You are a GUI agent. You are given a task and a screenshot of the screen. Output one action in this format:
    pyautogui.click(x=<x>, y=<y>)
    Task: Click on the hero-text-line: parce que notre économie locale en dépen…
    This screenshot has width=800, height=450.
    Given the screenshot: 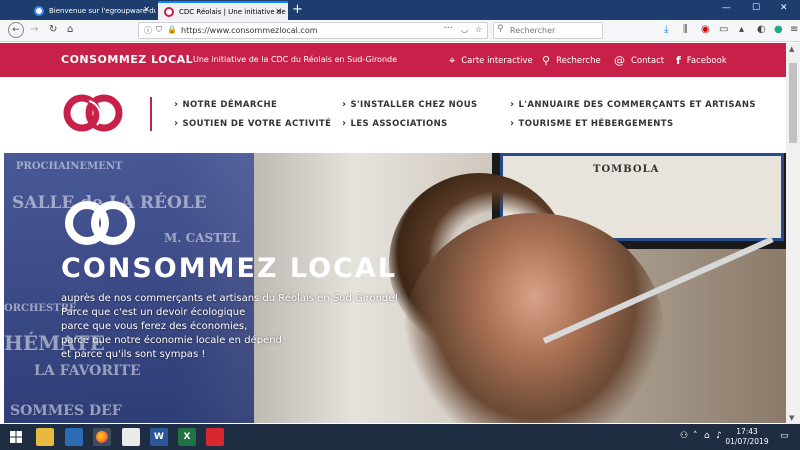 What is the action you would take?
    pyautogui.click(x=171, y=340)
    